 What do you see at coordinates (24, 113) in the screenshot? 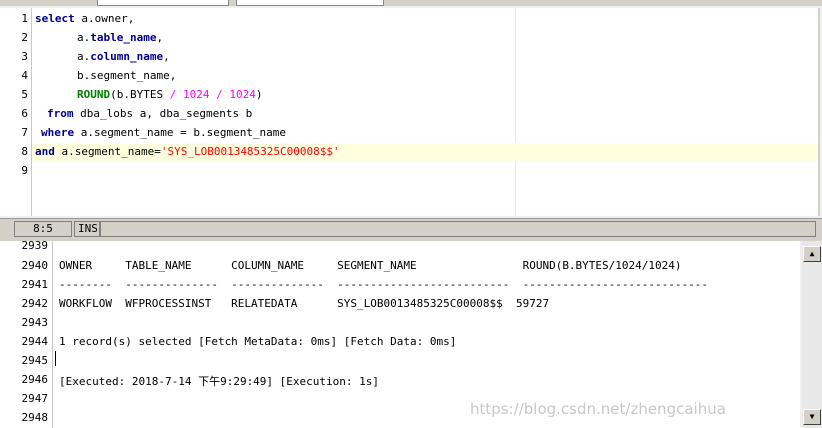
I see `line-number: 6` at bounding box center [24, 113].